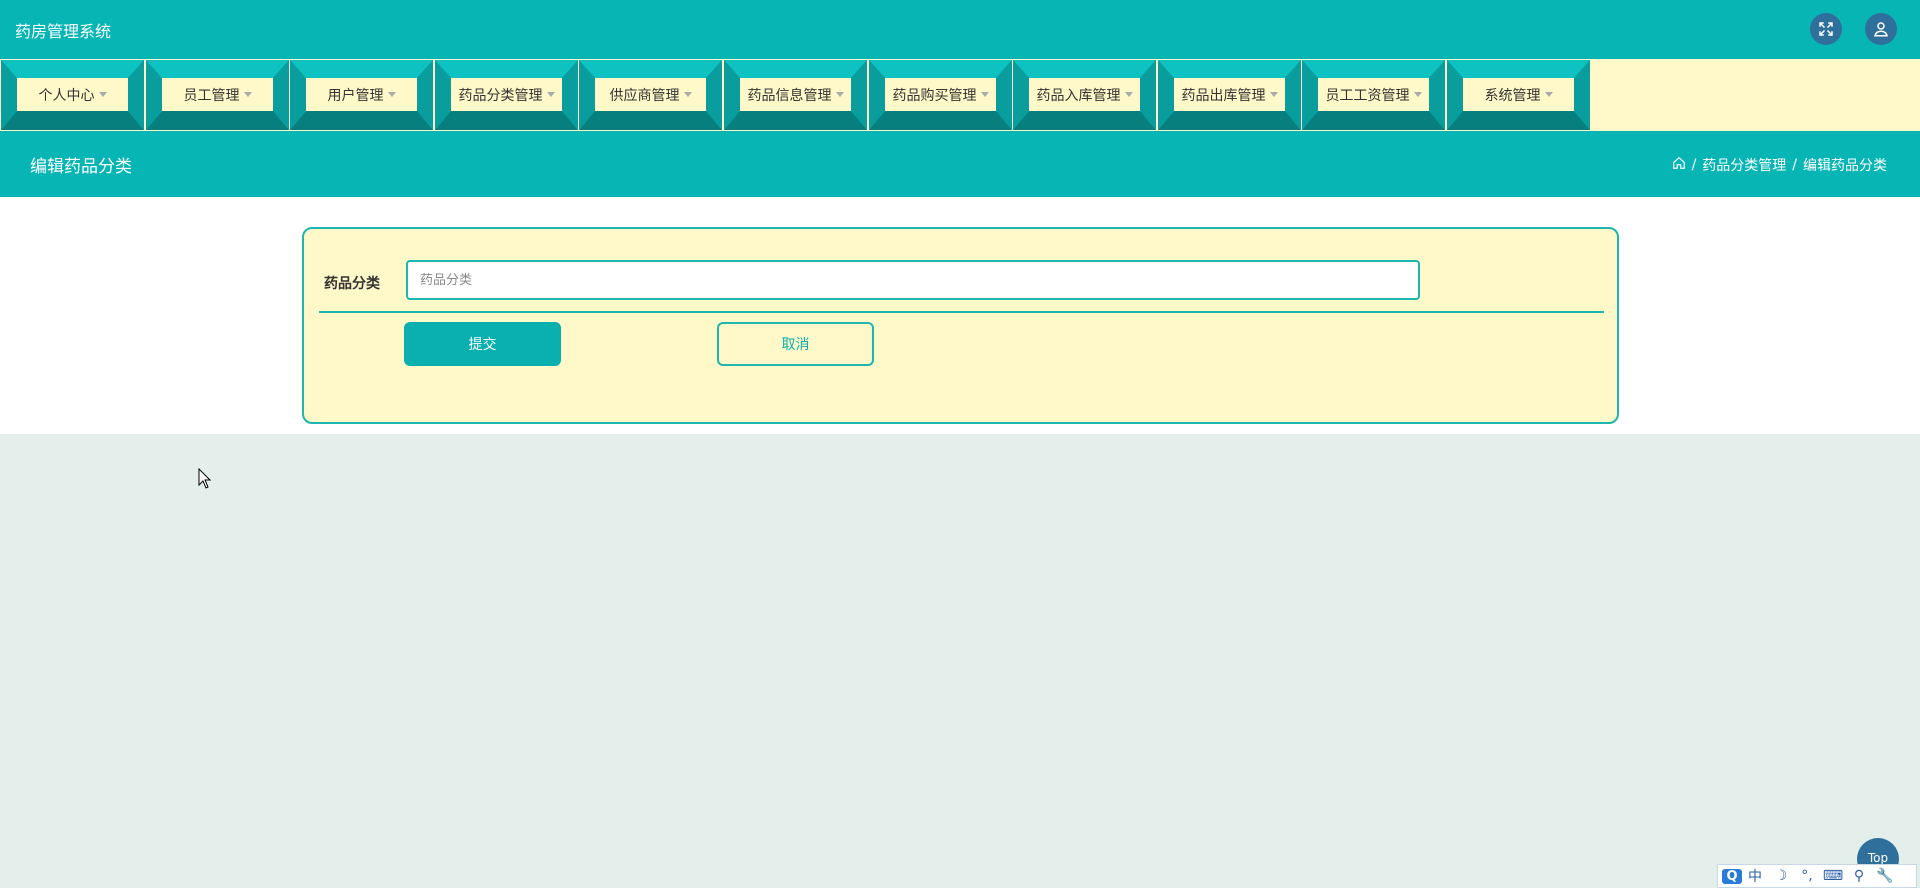 This screenshot has height=888, width=1920. I want to click on breadcrumb: / 药品分类管理 / 编辑药品分类, so click(1779, 165).